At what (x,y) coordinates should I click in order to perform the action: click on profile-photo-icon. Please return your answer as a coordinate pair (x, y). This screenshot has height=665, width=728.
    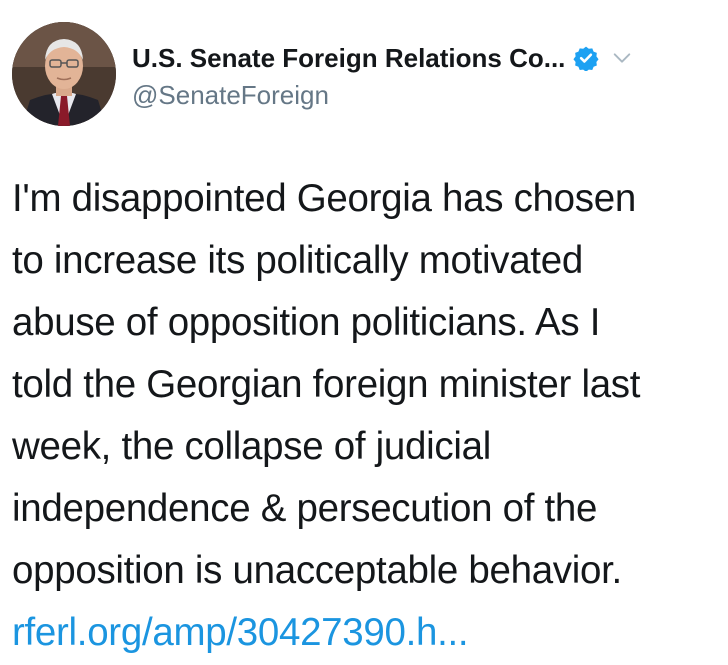
    Looking at the image, I should click on (64, 74).